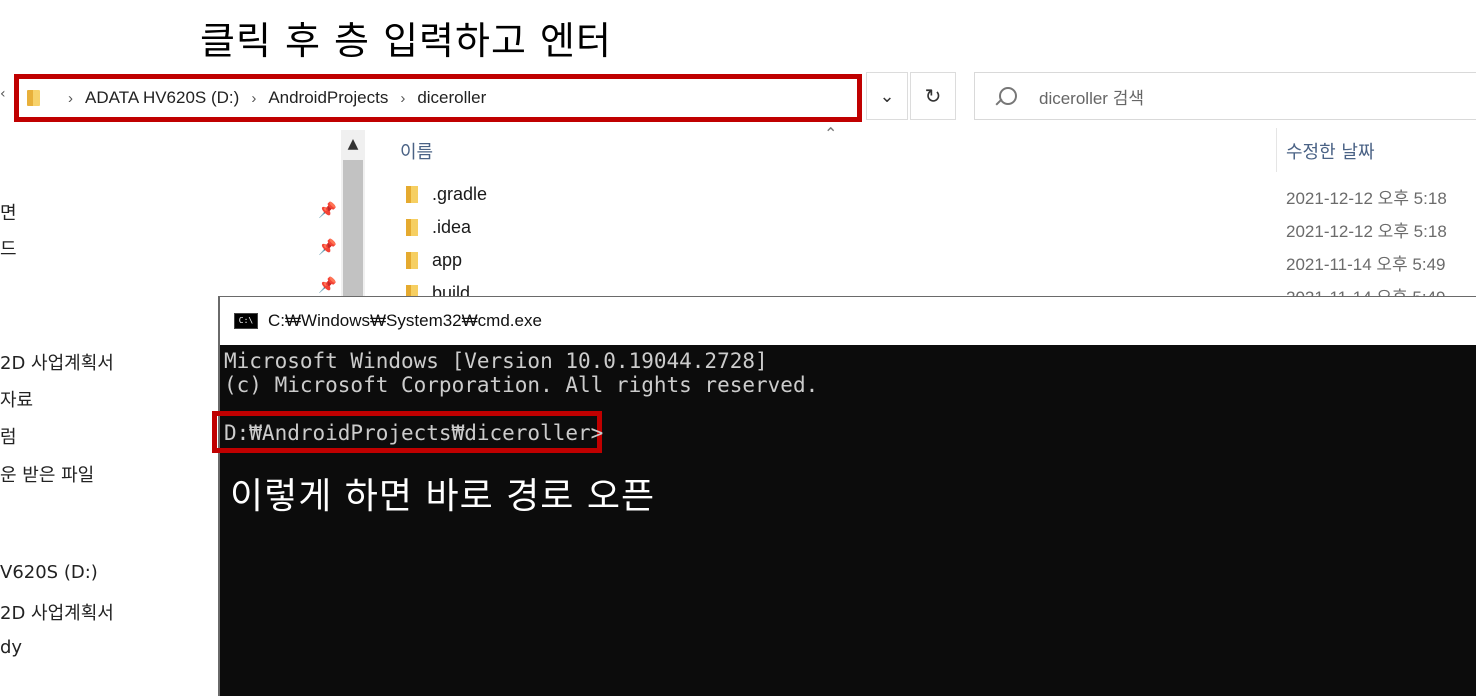  I want to click on breadcrumb-diceroller: diceroller, so click(451, 98).